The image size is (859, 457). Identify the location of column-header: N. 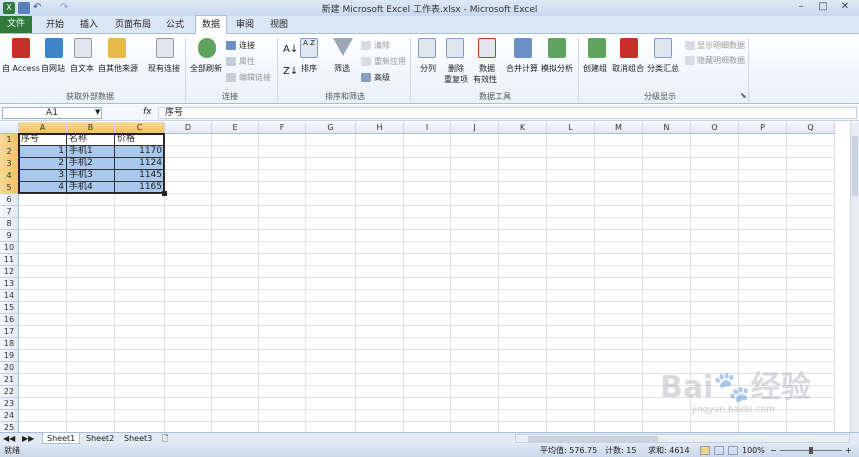
(667, 128).